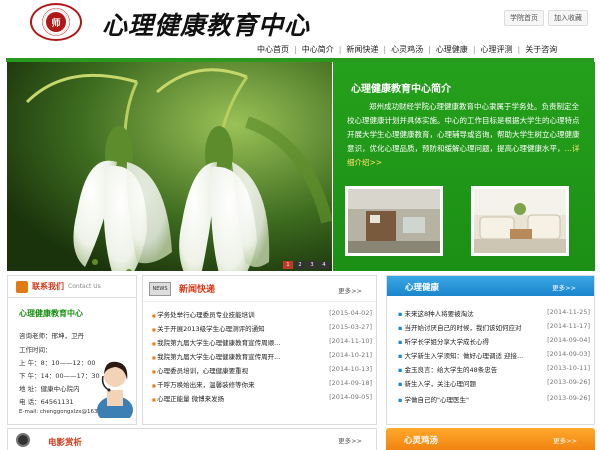  Describe the element at coordinates (35, 350) in the screenshot. I see `contact-hours-label: 工作时间：` at that location.